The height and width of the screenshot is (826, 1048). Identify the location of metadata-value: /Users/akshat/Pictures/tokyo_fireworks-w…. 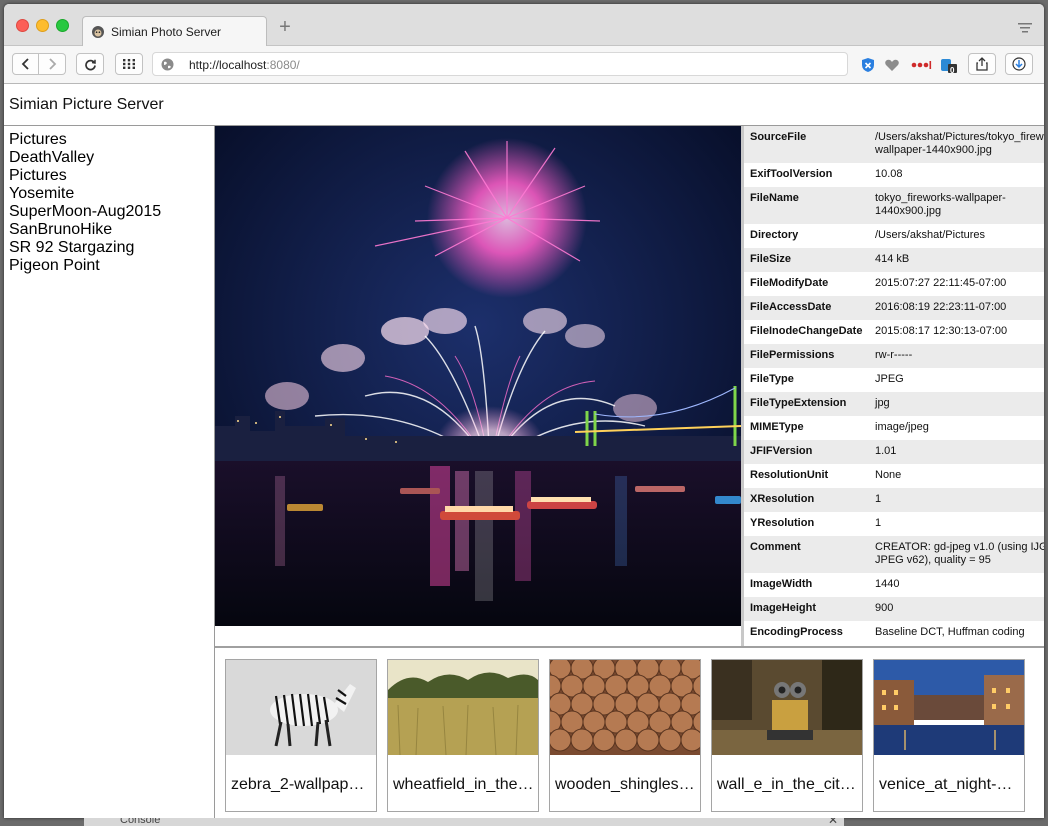
(956, 144).